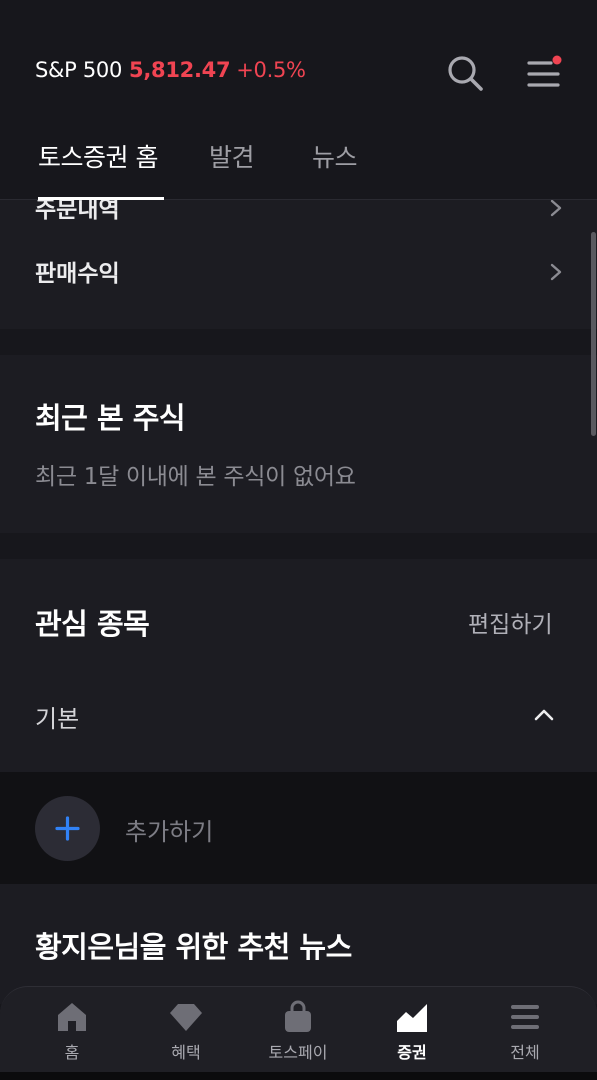 The image size is (597, 1080). Describe the element at coordinates (510, 622) in the screenshot. I see `edit-button: 편집하기` at that location.